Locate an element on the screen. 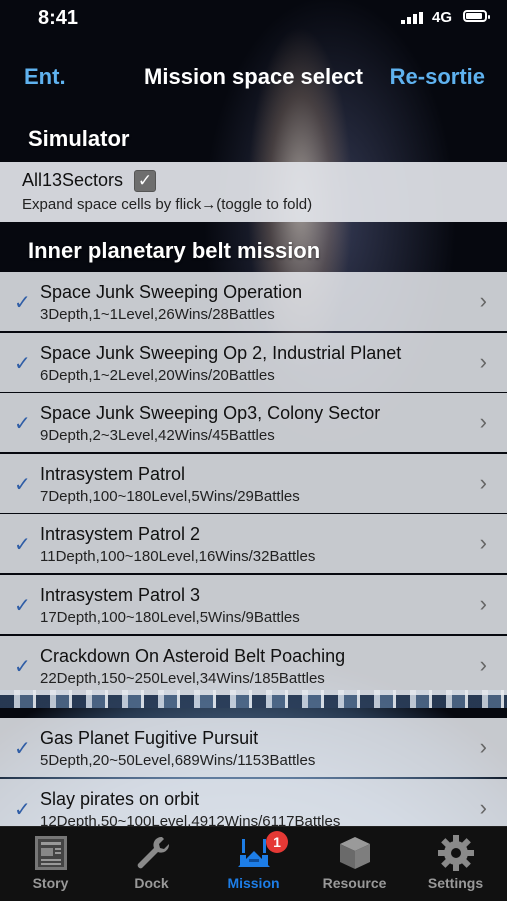  mission-stats: 3Depth,1~1Level,26Wins/28Battles is located at coordinates (157, 314).